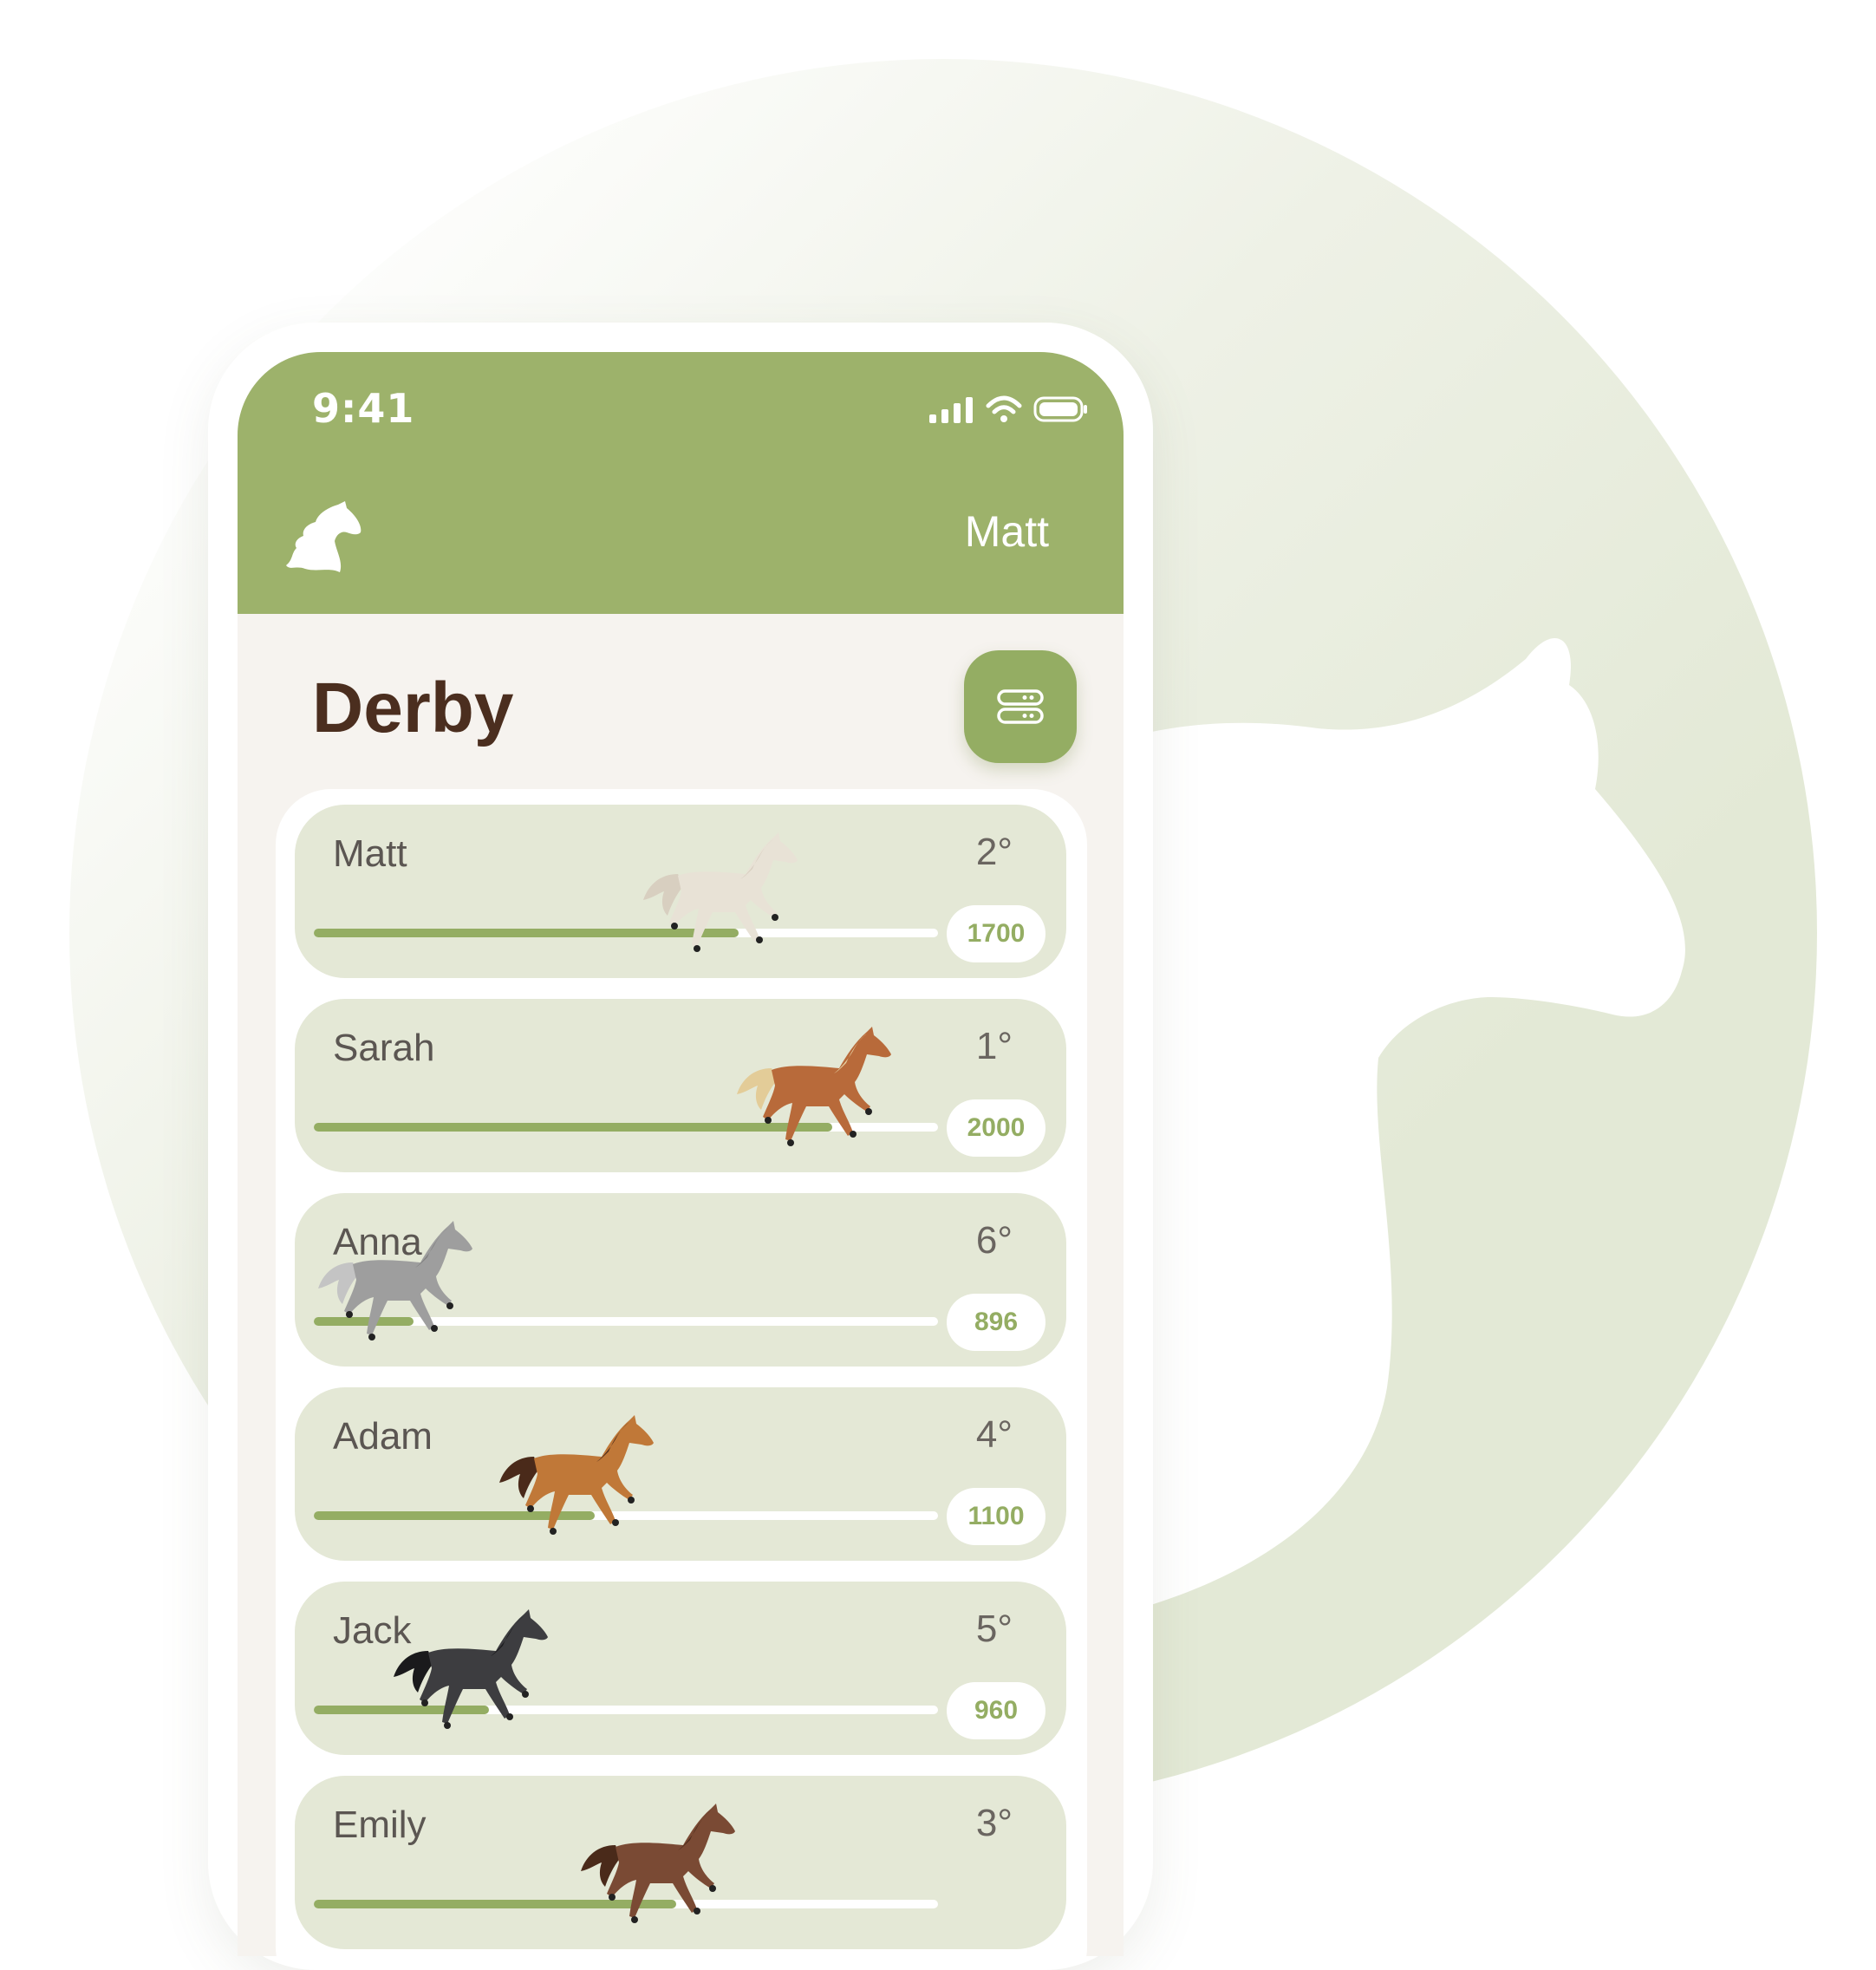 This screenshot has width=1876, height=1970. What do you see at coordinates (1060, 409) in the screenshot?
I see `battery-icon` at bounding box center [1060, 409].